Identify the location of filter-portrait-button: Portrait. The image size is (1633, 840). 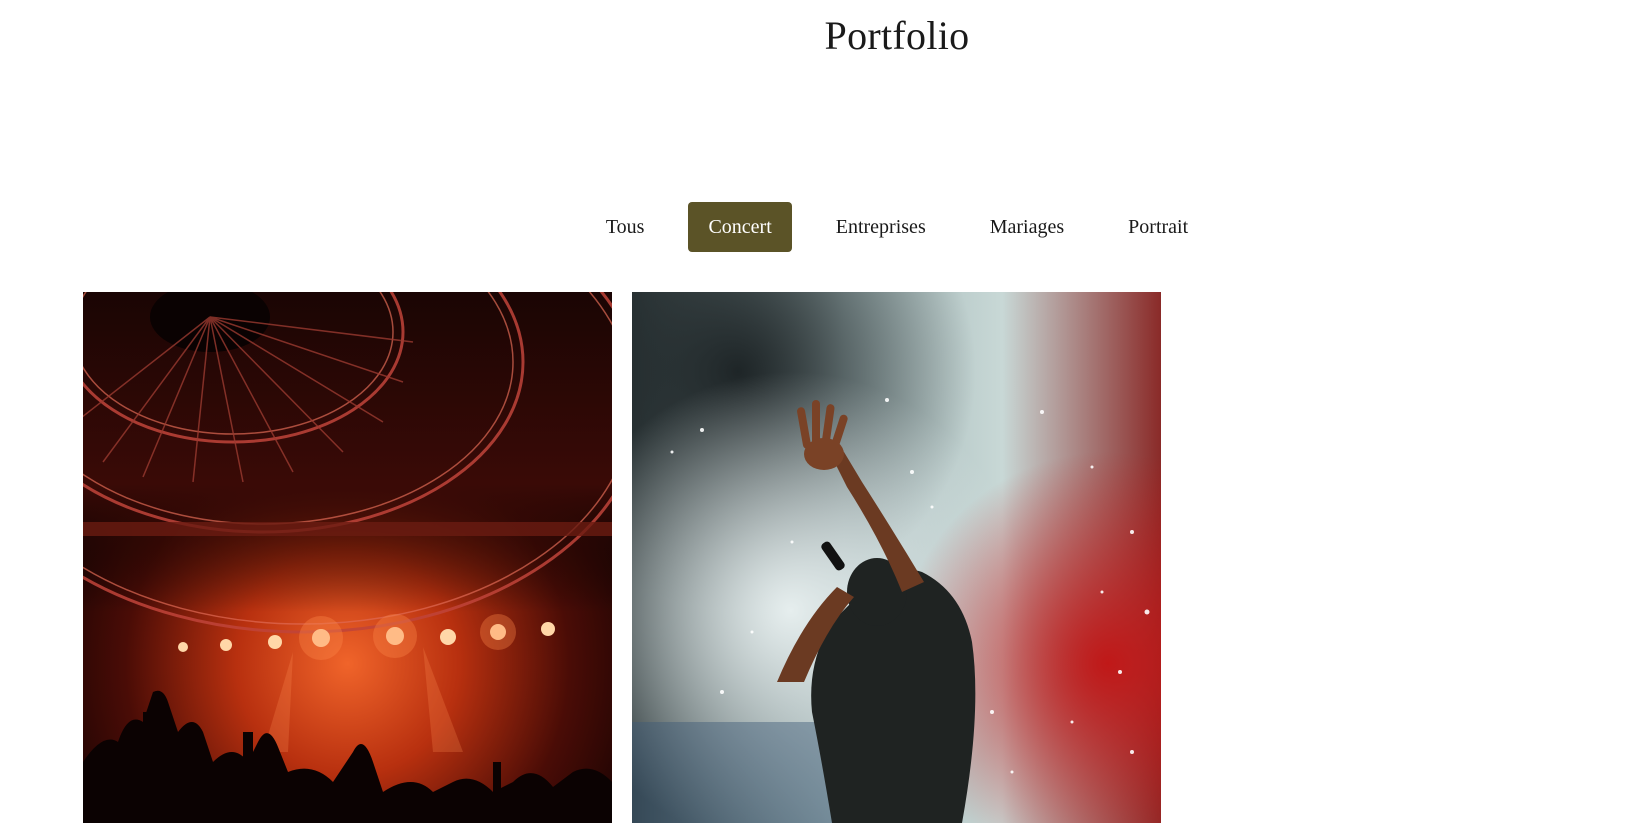
(1158, 227).